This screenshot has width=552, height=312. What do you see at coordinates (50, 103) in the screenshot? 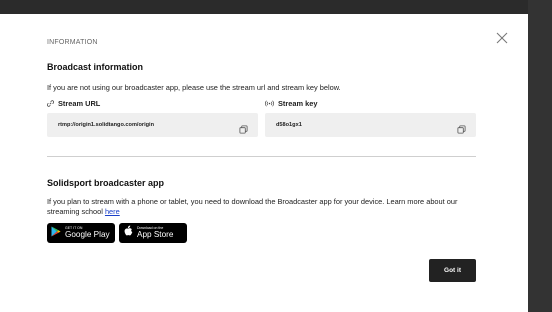
I see `link-icon` at bounding box center [50, 103].